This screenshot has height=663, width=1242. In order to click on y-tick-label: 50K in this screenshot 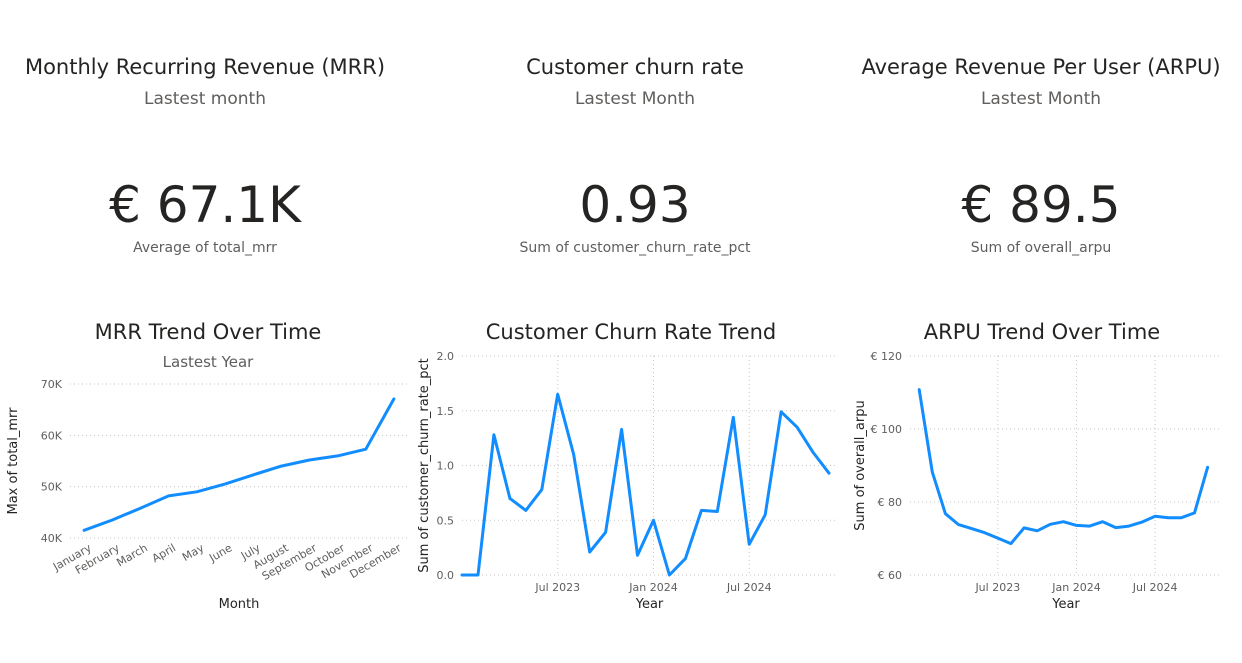, I will do `click(52, 487)`.